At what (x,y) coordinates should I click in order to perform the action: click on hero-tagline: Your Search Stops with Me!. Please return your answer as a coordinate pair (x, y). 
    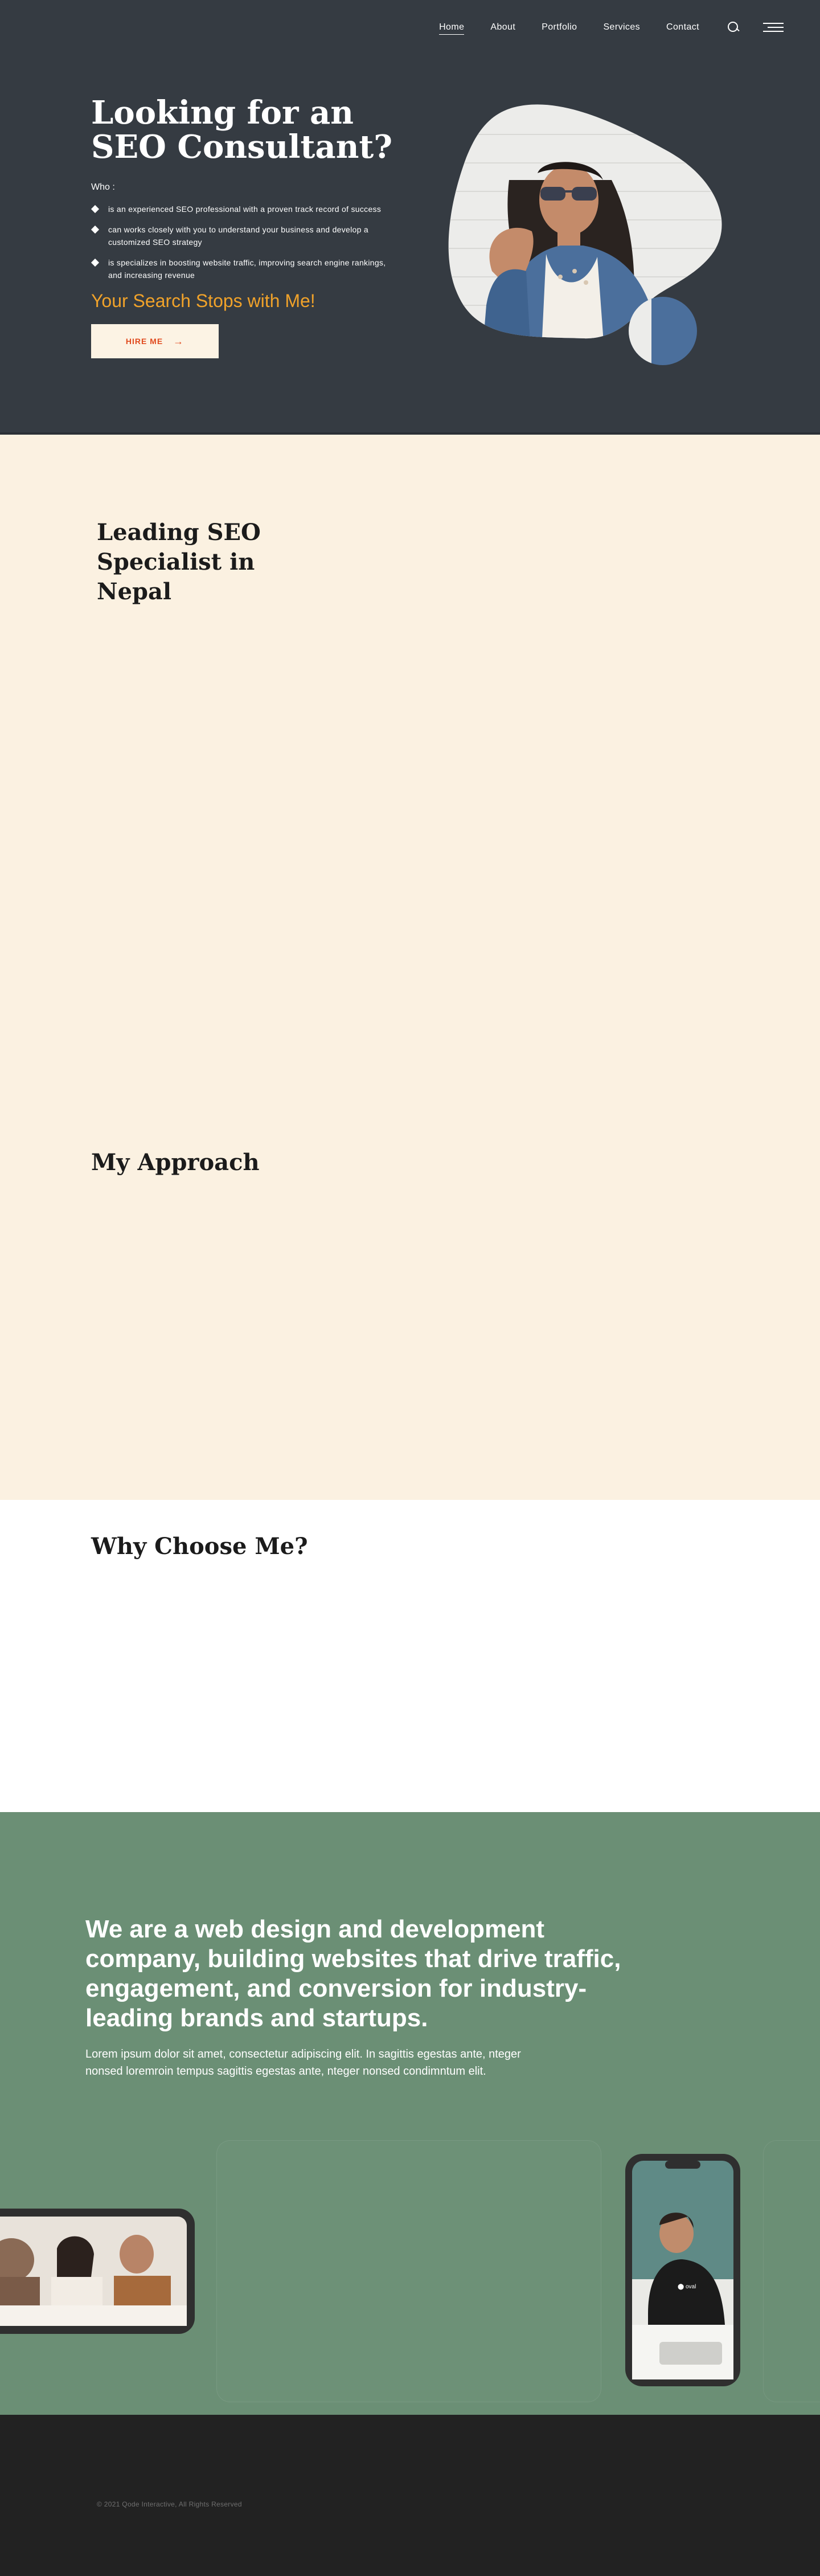
    Looking at the image, I should click on (203, 301).